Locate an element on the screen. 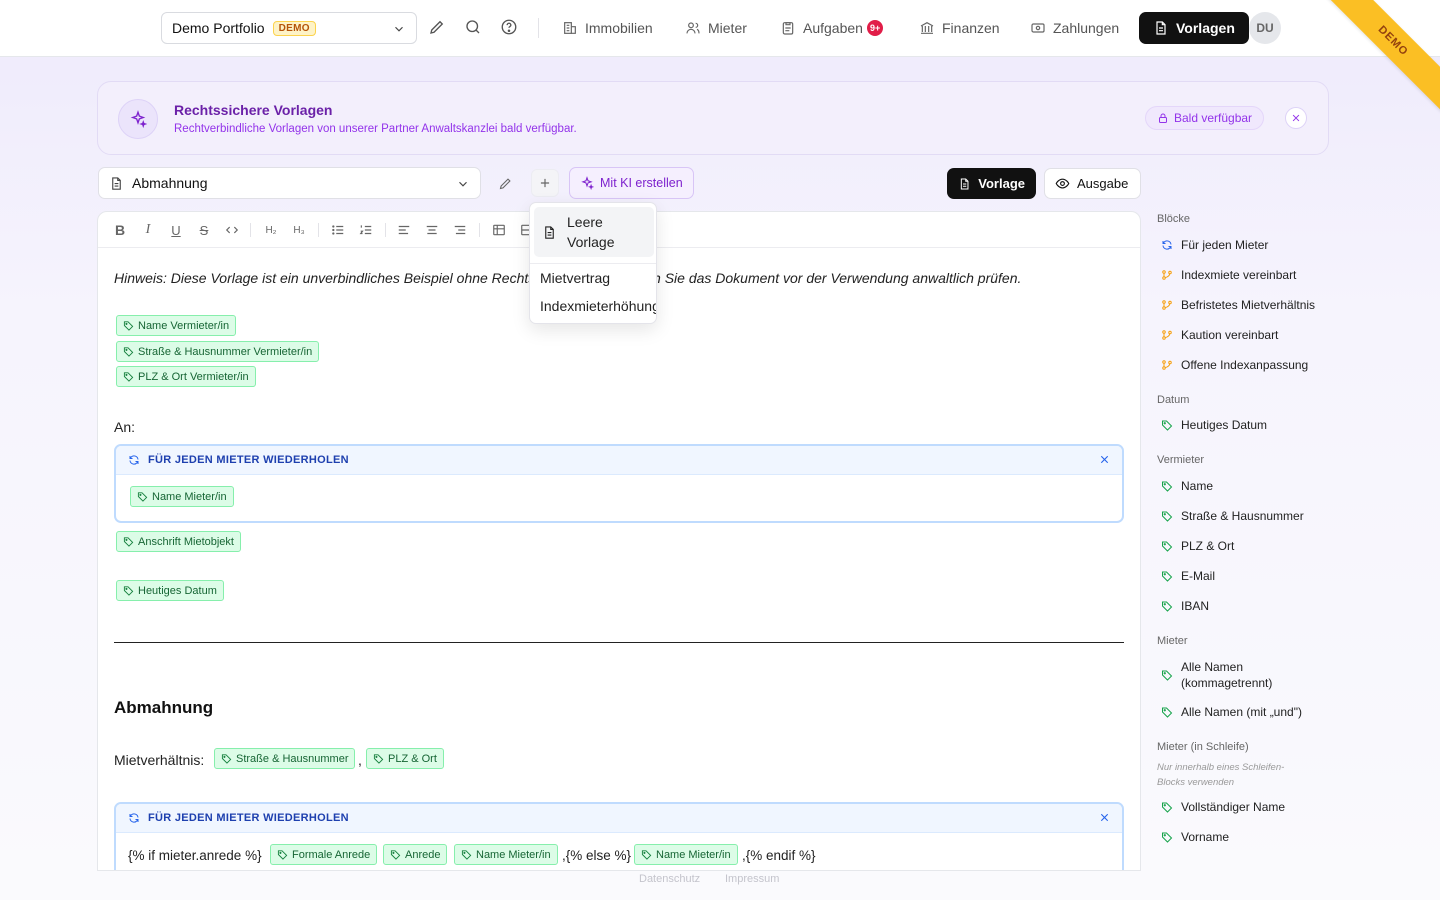 This screenshot has width=1440, height=900. sidebar-item: Vorname is located at coordinates (1195, 837).